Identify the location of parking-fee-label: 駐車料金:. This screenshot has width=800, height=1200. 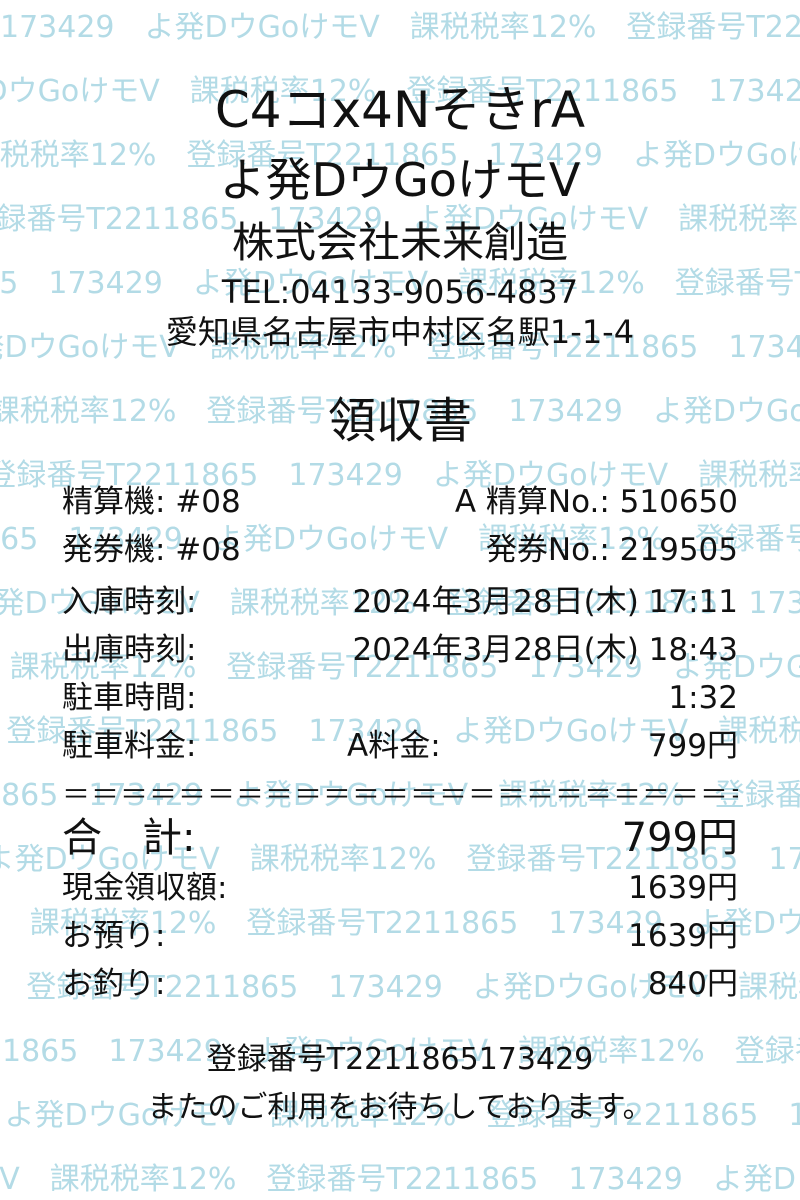
(129, 746).